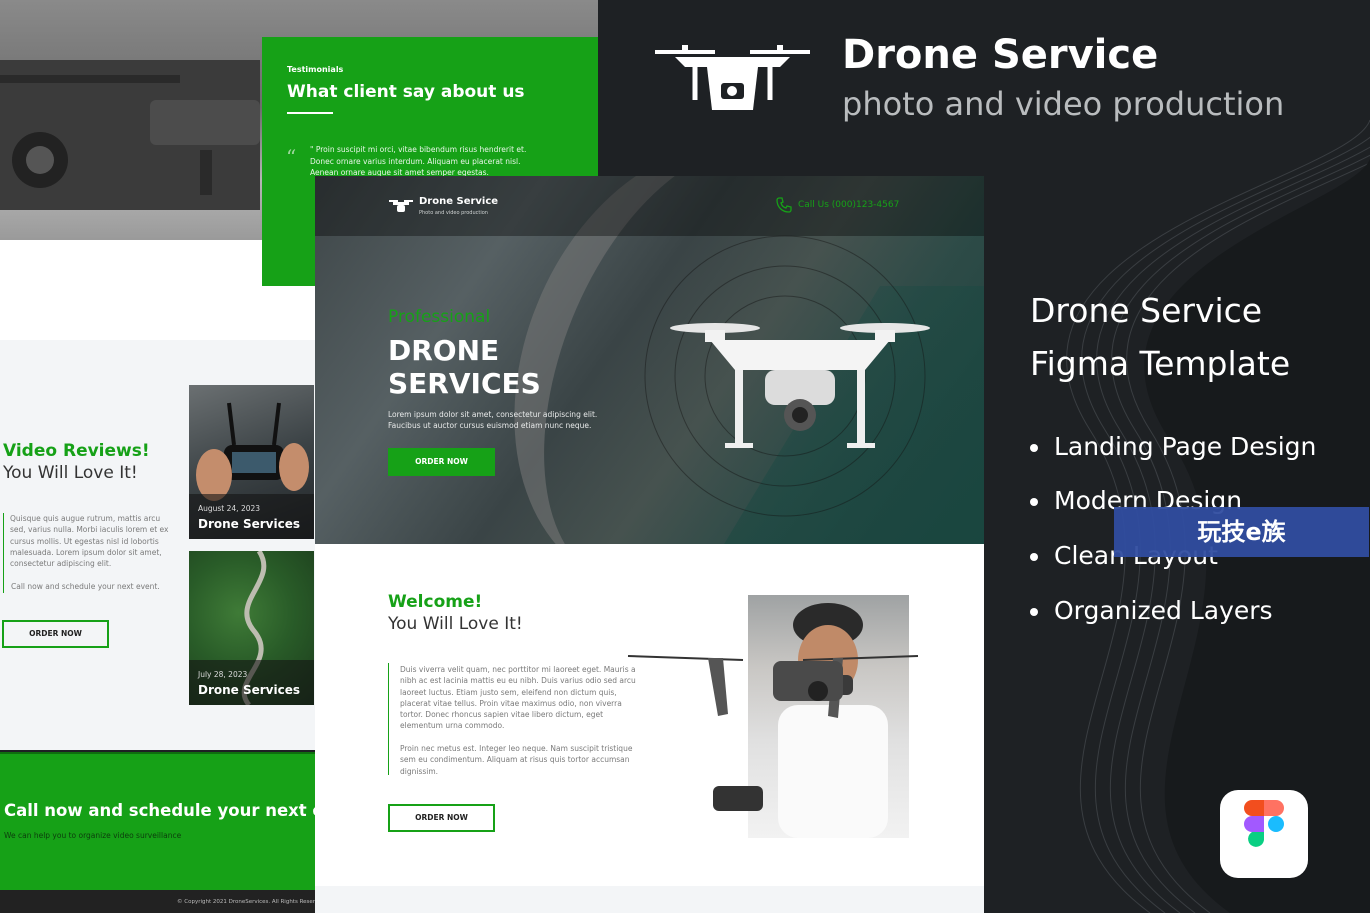 Image resolution: width=1370 pixels, height=913 pixels. I want to click on figma-app-icon, so click(1264, 834).